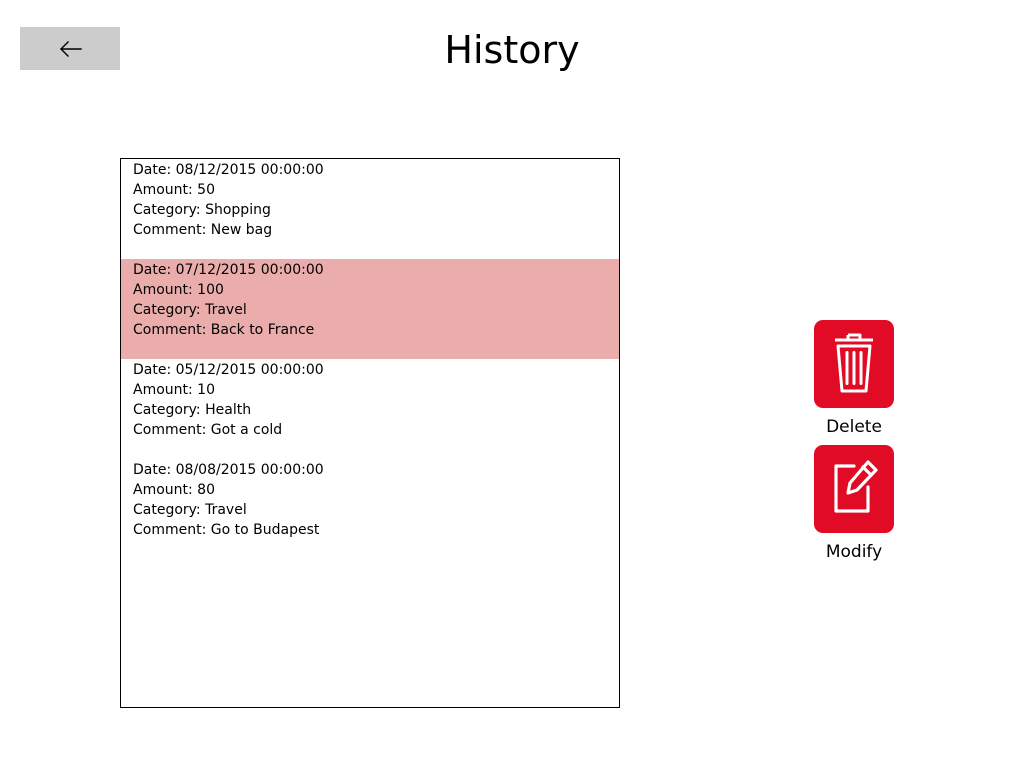 The width and height of the screenshot is (1024, 768). What do you see at coordinates (854, 427) in the screenshot?
I see `delete-label: Delete` at bounding box center [854, 427].